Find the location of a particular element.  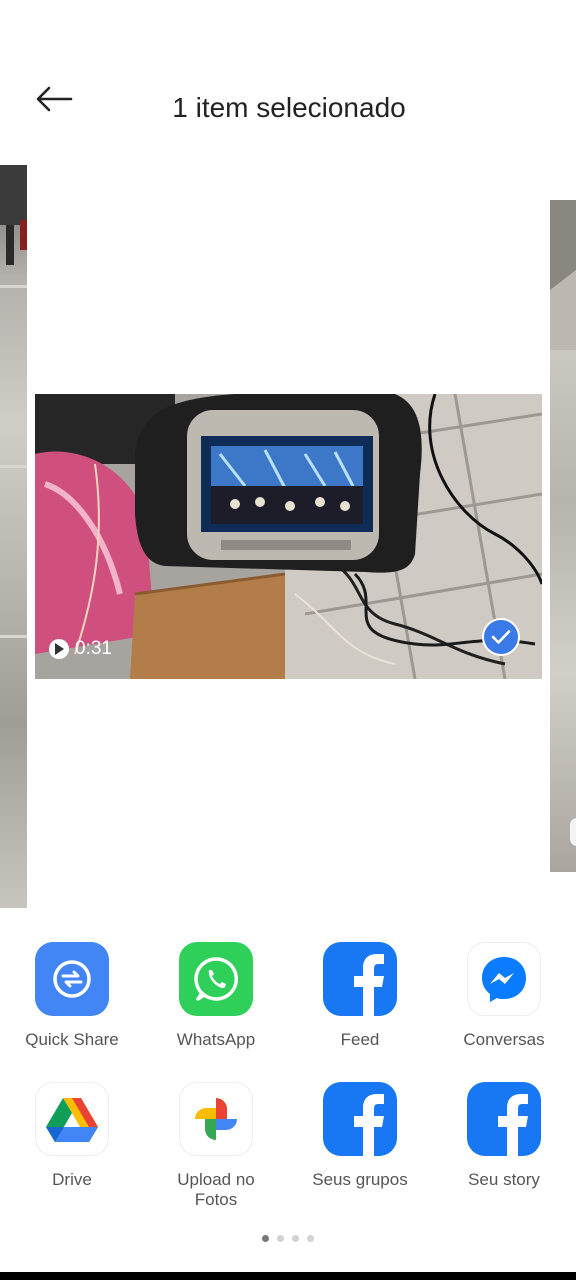

share-google-drive: Drive is located at coordinates (72, 1136).